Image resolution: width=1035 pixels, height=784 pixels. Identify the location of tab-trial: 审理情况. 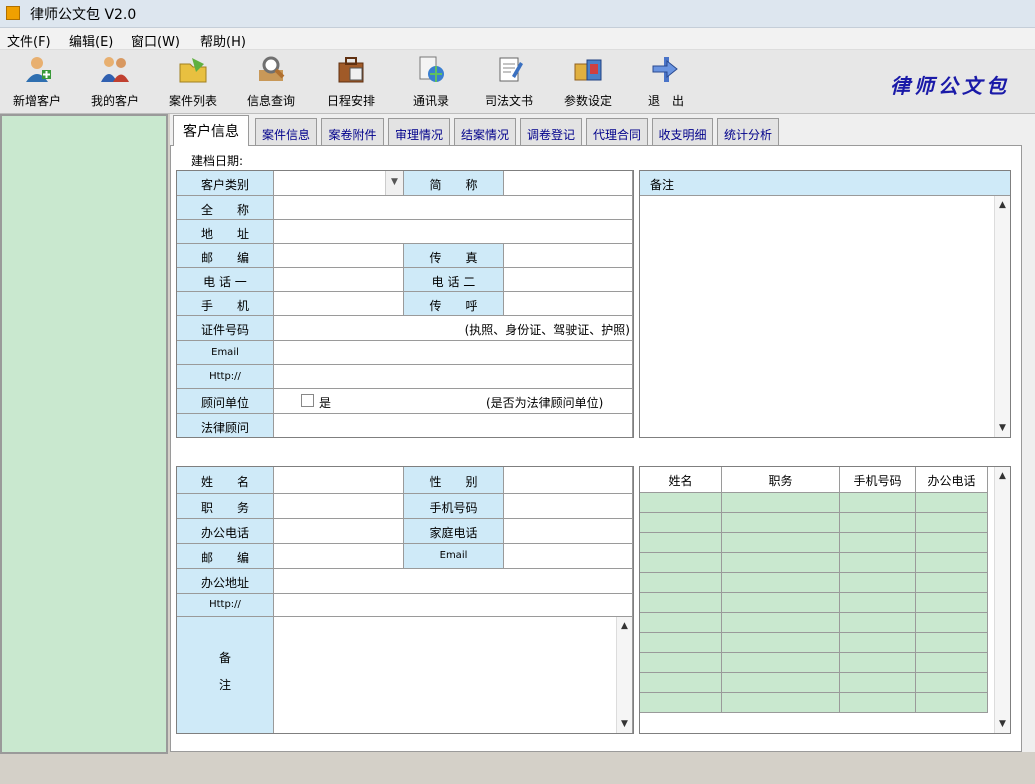
(419, 132).